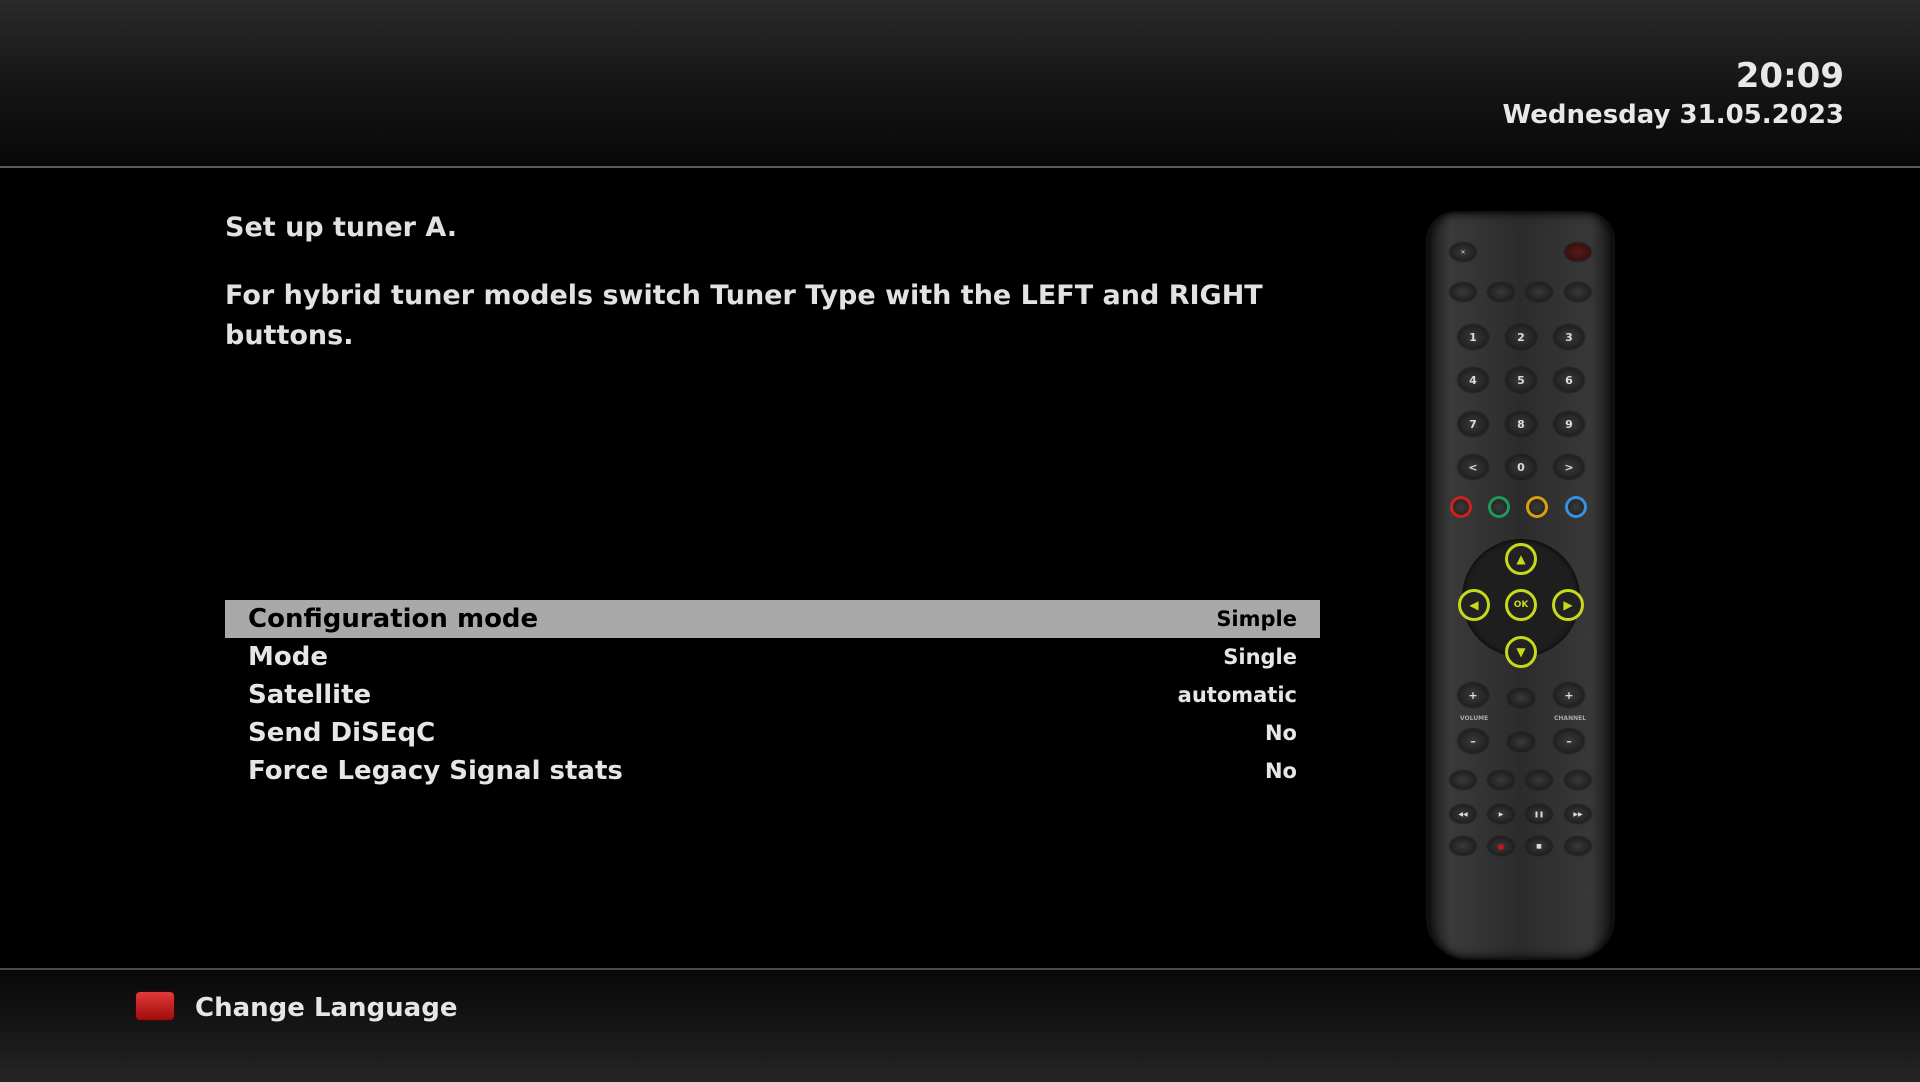 This screenshot has width=1920, height=1082. I want to click on power-icon, so click(1578, 252).